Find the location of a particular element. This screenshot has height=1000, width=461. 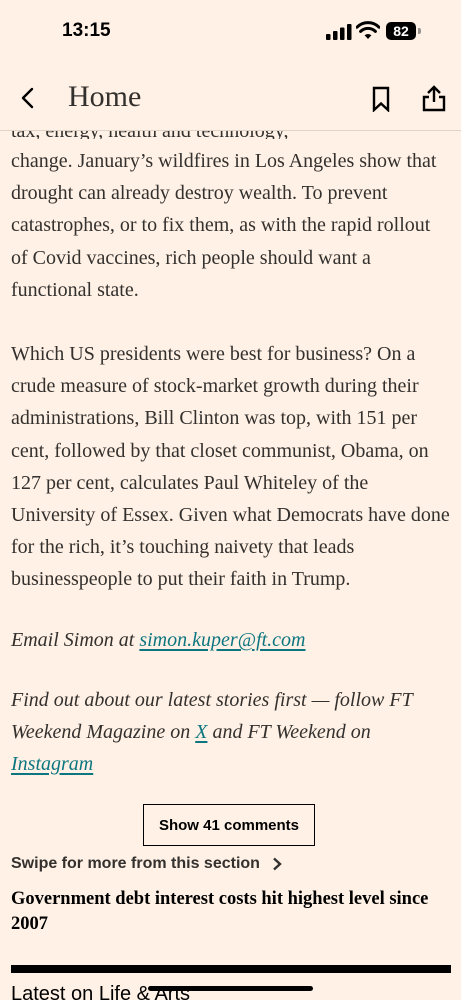

swipe-more-link: Swipe for more from this section is located at coordinates (147, 864).